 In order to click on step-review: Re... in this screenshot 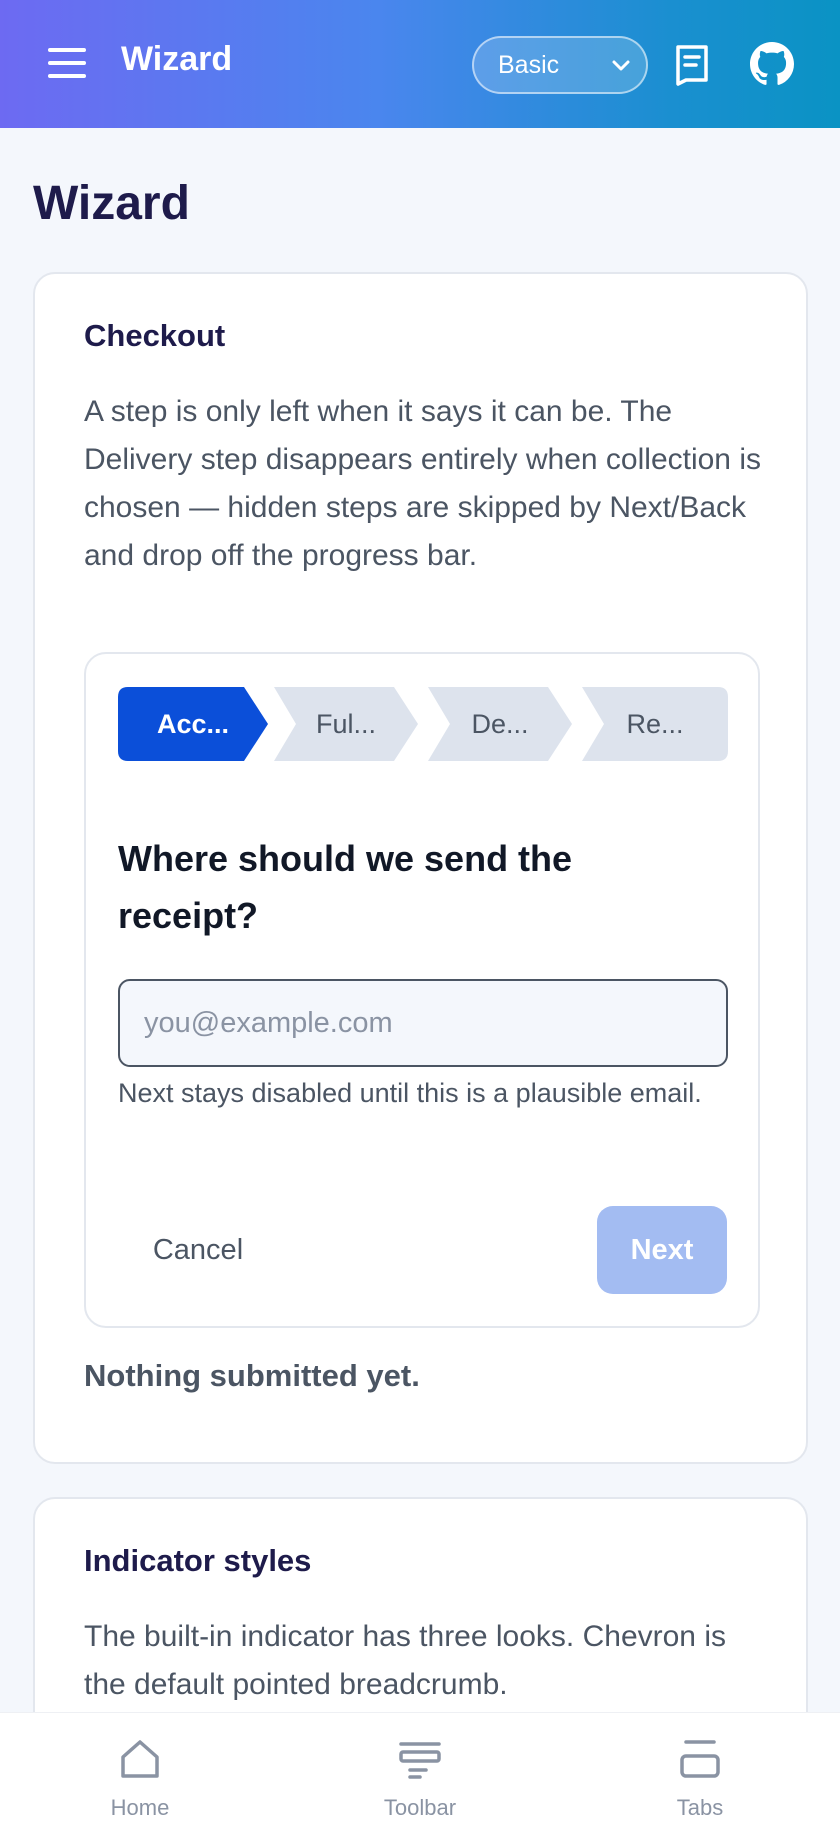, I will do `click(655, 724)`.